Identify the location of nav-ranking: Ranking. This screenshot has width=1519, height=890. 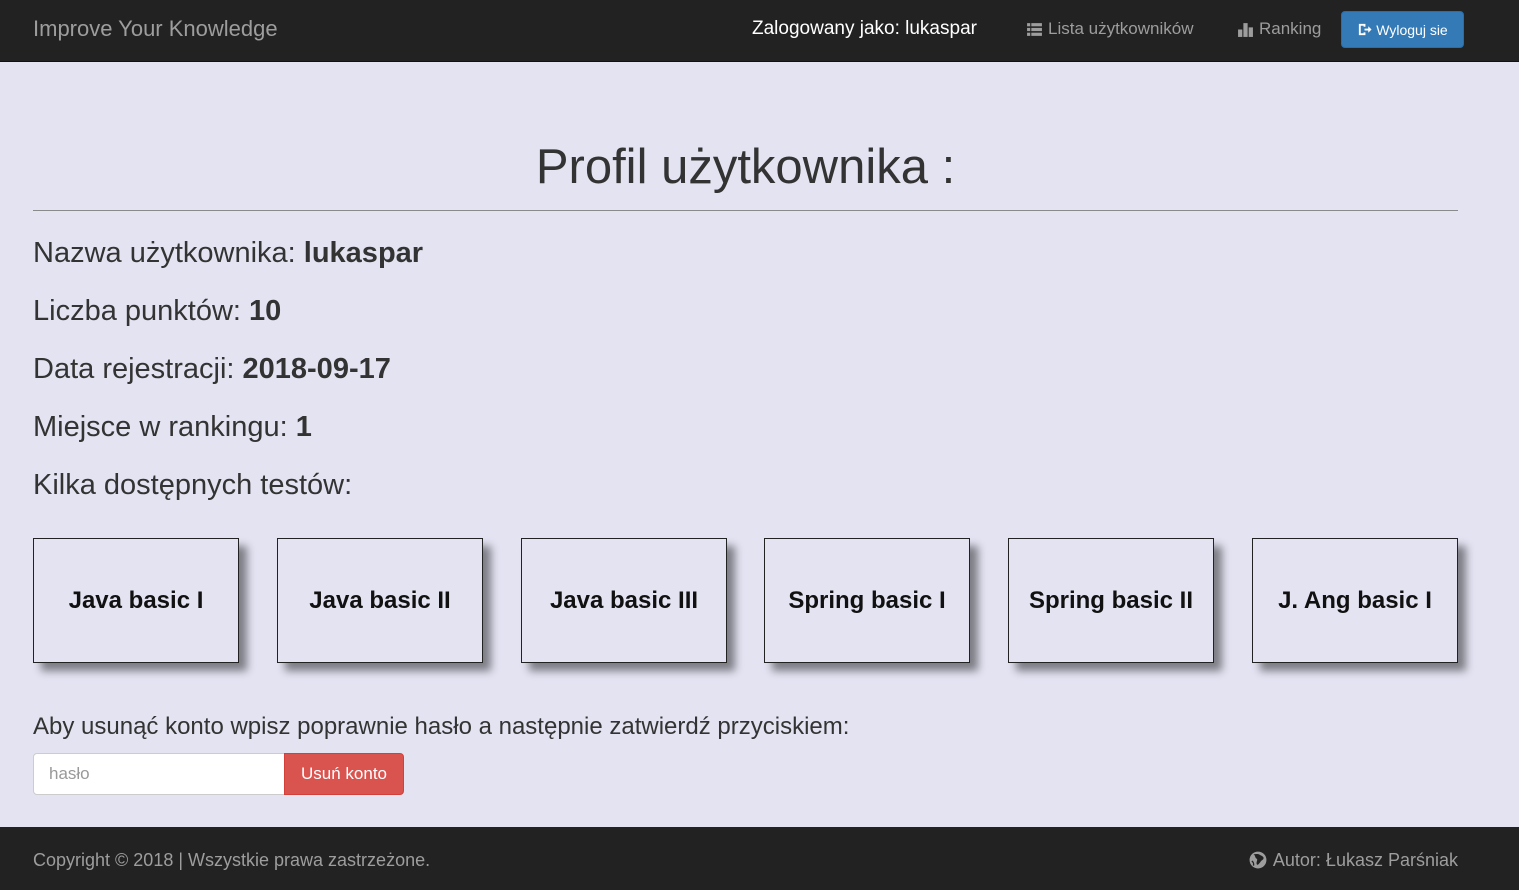
(1279, 29).